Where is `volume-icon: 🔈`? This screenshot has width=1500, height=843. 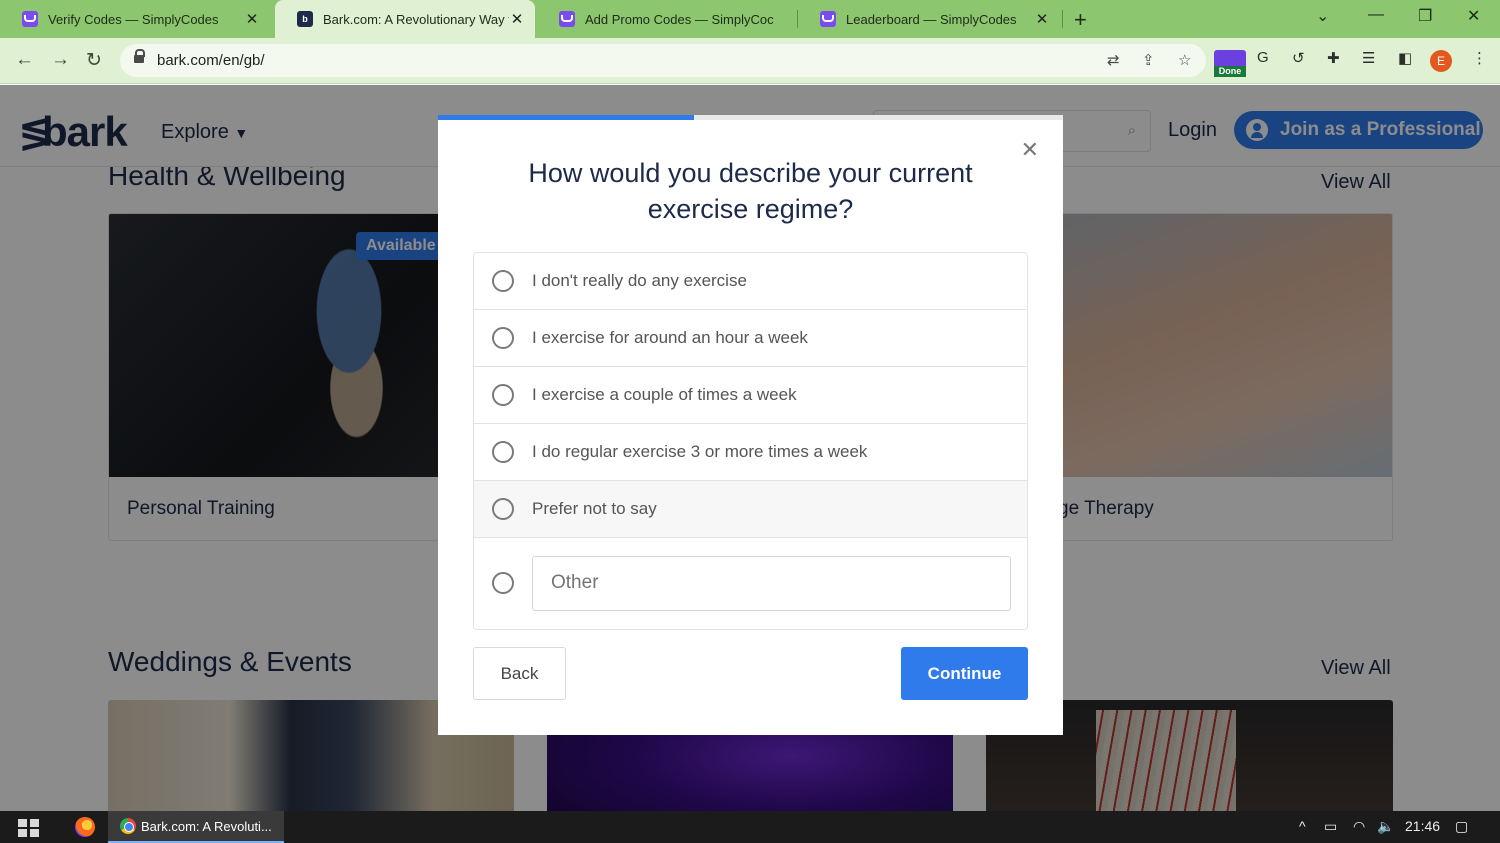
volume-icon: 🔈 is located at coordinates (1385, 826).